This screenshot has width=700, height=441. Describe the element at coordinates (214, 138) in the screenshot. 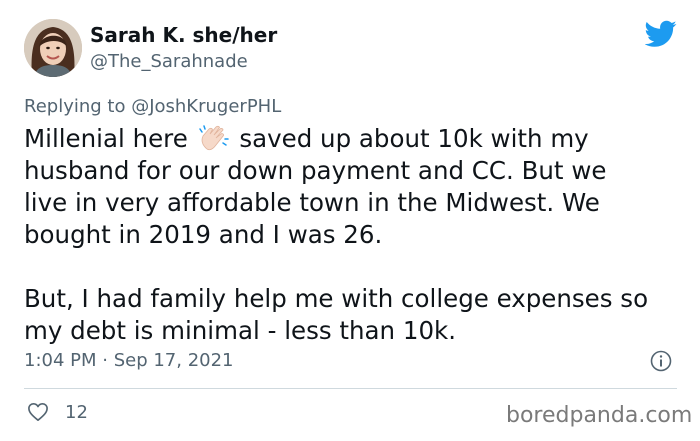

I see `clapping-hands-icon` at that location.